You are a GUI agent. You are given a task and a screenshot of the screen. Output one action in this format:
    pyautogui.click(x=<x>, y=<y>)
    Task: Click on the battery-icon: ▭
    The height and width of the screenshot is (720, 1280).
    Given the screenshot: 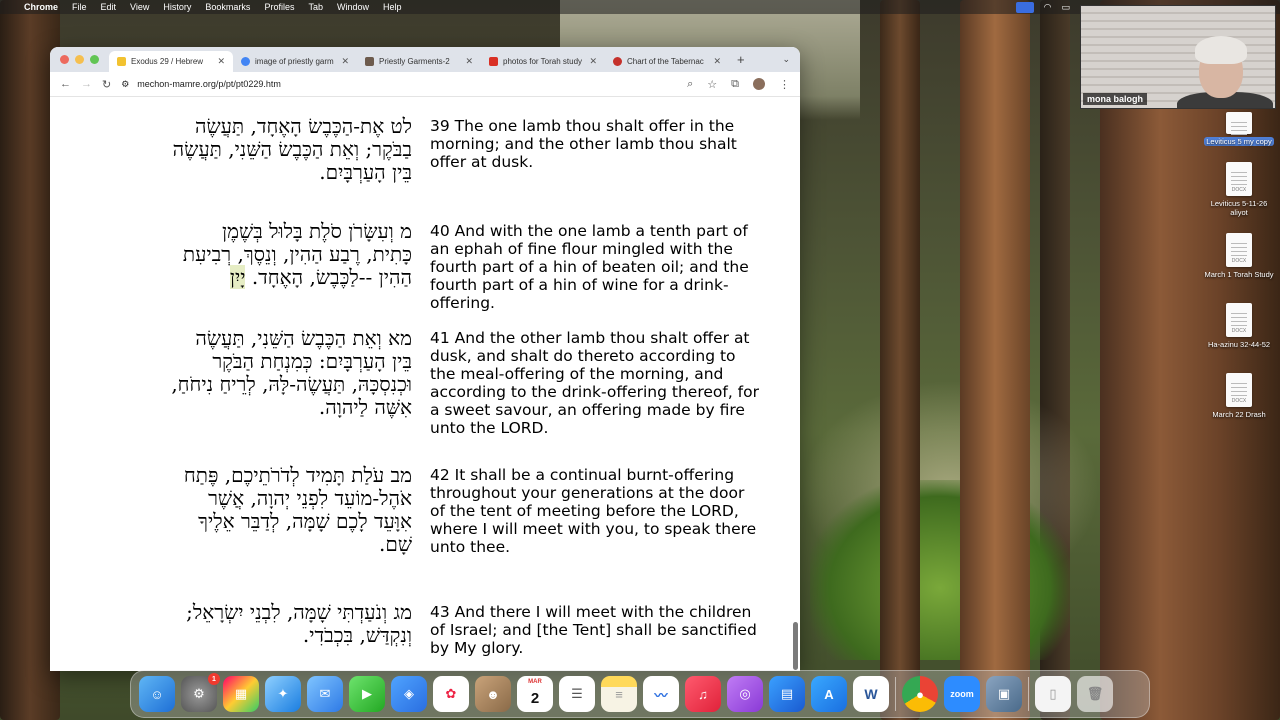 What is the action you would take?
    pyautogui.click(x=1065, y=7)
    